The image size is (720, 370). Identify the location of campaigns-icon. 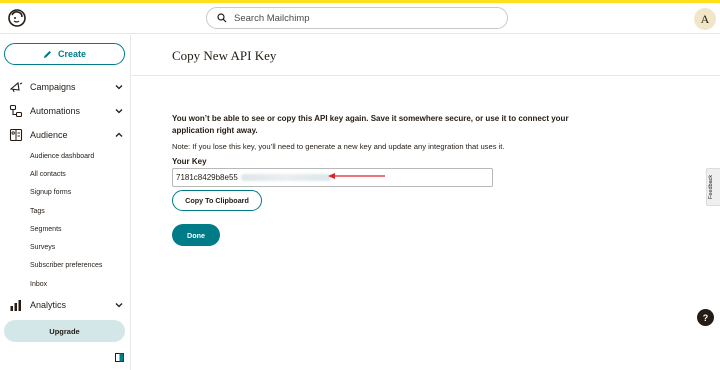
(16, 87).